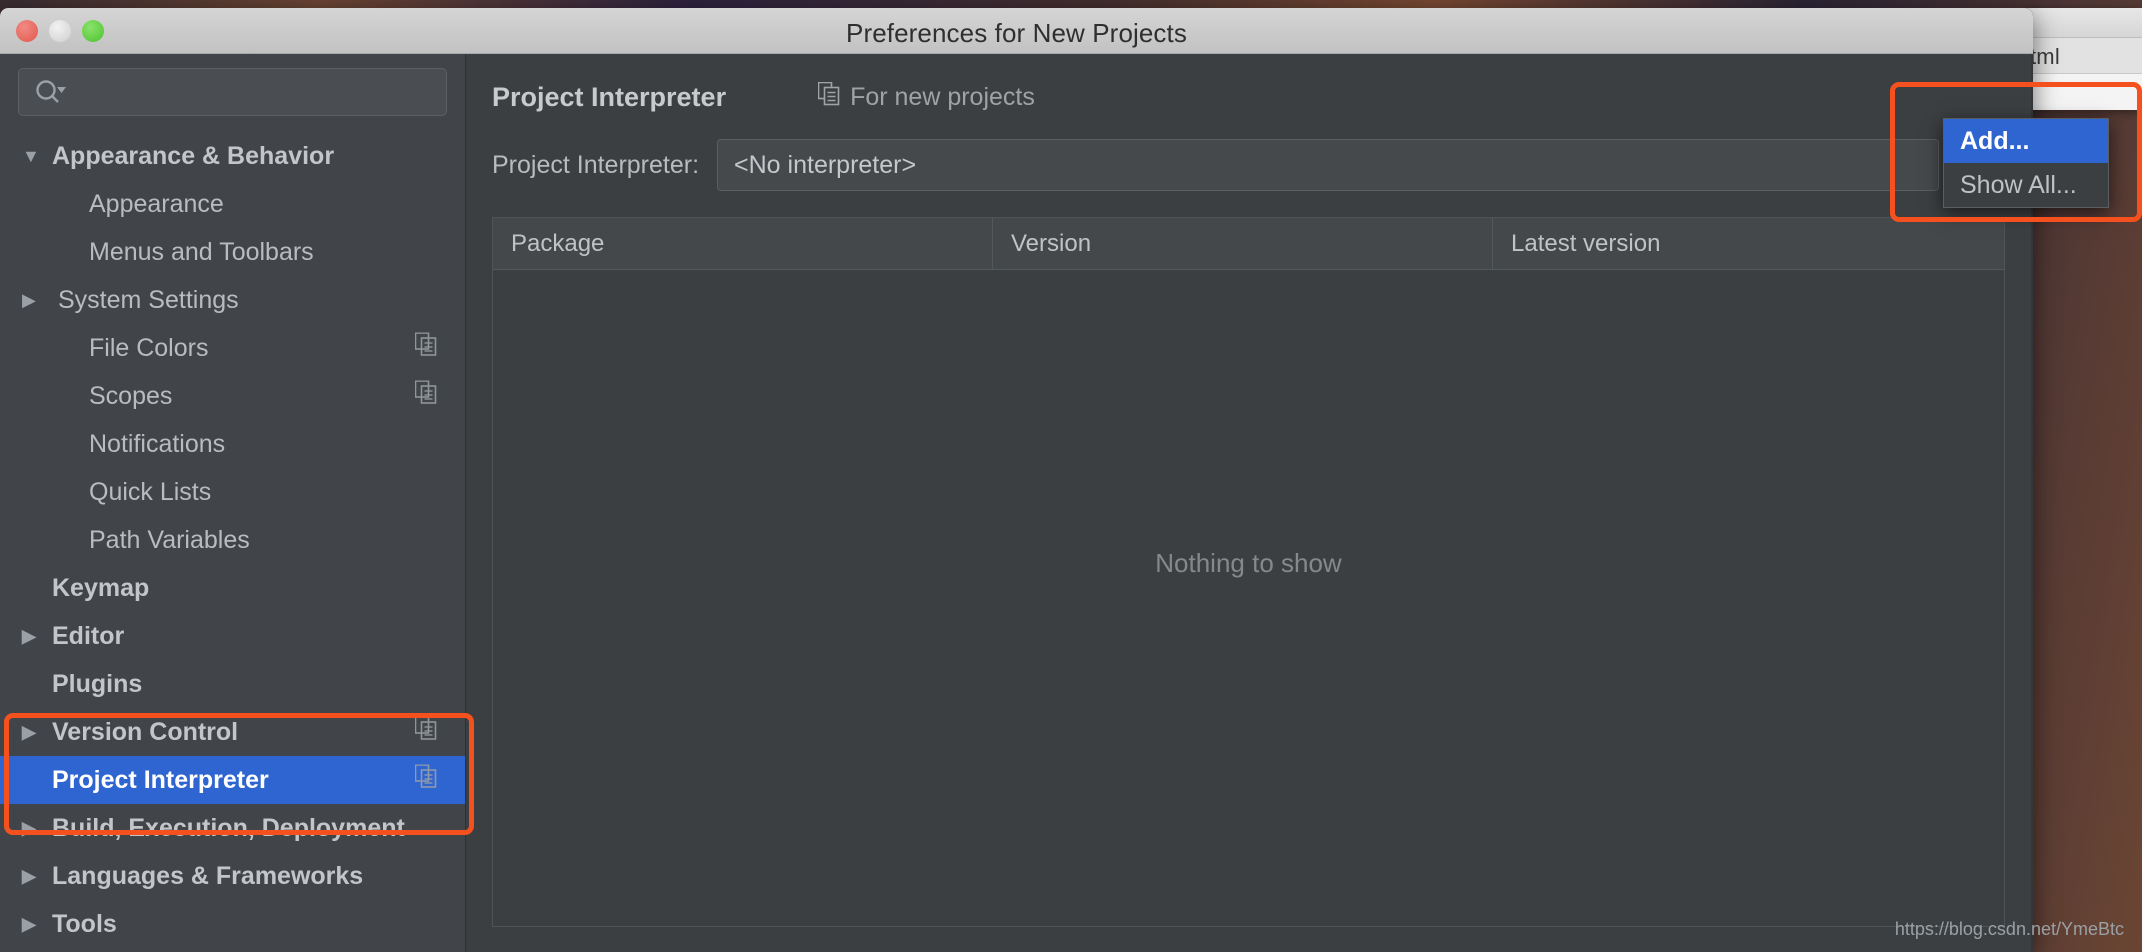  Describe the element at coordinates (2045, 56) in the screenshot. I see `background-window-tab-label: tml` at that location.